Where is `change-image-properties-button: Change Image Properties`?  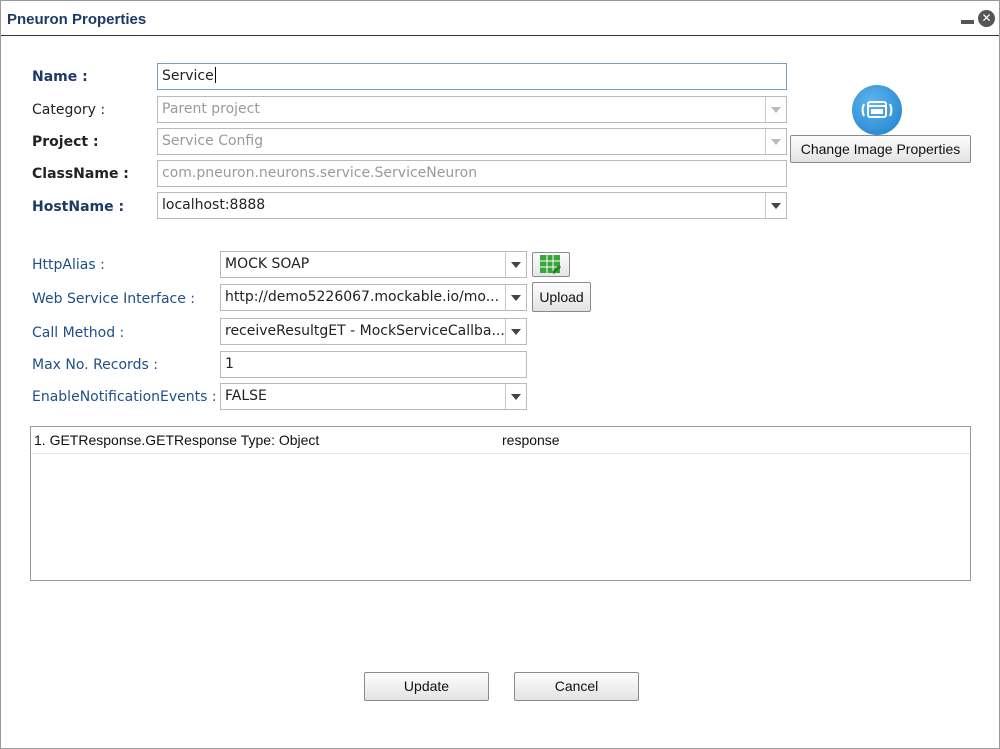
change-image-properties-button: Change Image Properties is located at coordinates (880, 149).